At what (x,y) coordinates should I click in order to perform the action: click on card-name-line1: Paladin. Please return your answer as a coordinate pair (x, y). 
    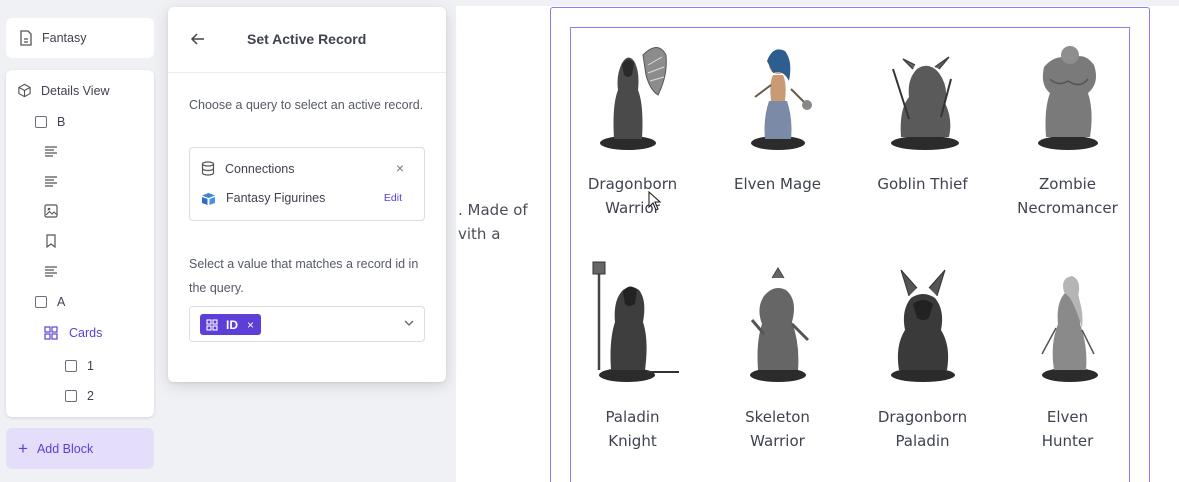
    Looking at the image, I should click on (632, 417).